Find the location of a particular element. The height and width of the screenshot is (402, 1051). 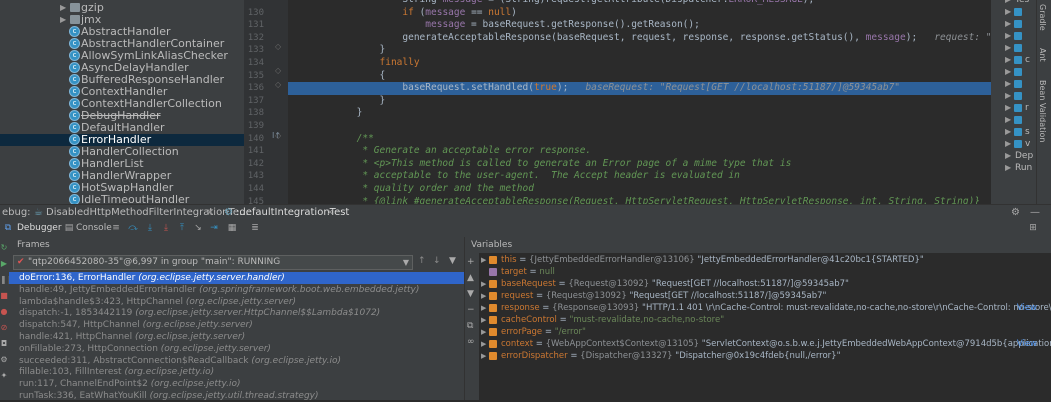

code-line: * quality order and the method is located at coordinates (639, 189).